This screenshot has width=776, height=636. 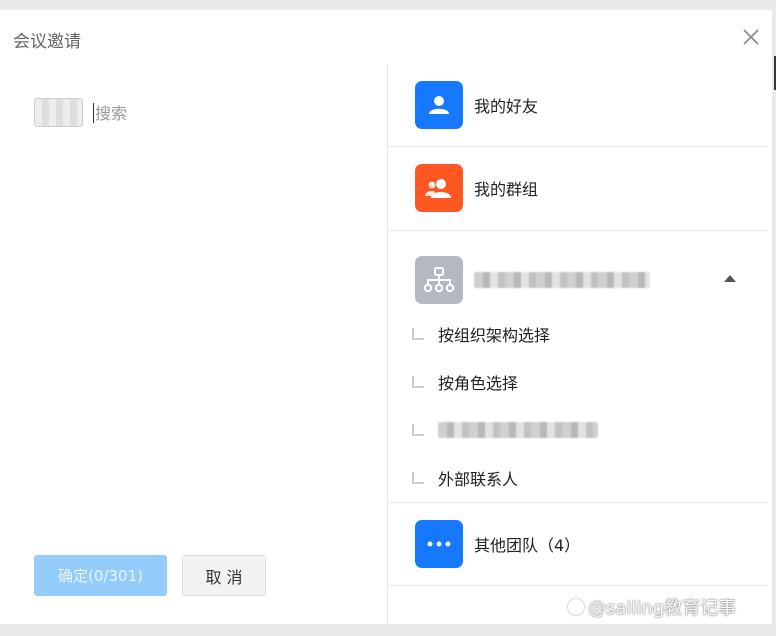 What do you see at coordinates (576, 607) in the screenshot?
I see `watermark-logo-icon` at bounding box center [576, 607].